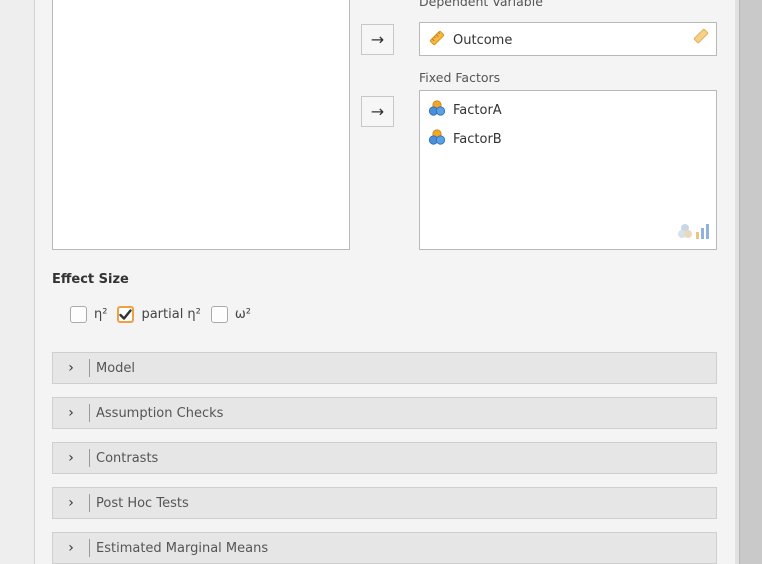 Image resolution: width=762 pixels, height=564 pixels. I want to click on checkmark-icon, so click(126, 314).